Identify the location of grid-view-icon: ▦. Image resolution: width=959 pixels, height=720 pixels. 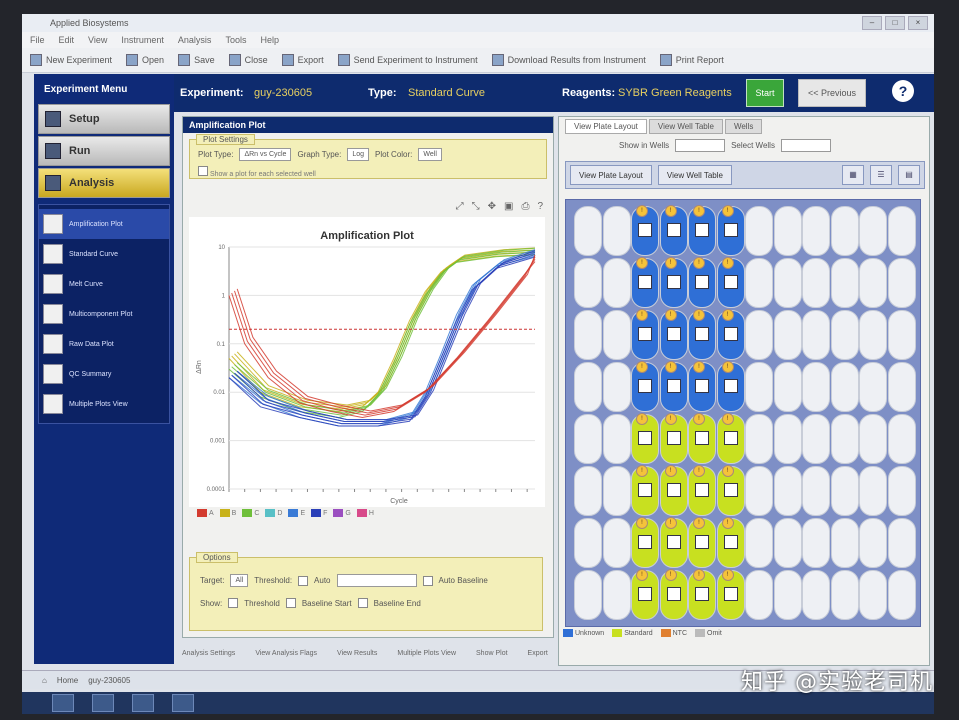
(853, 175).